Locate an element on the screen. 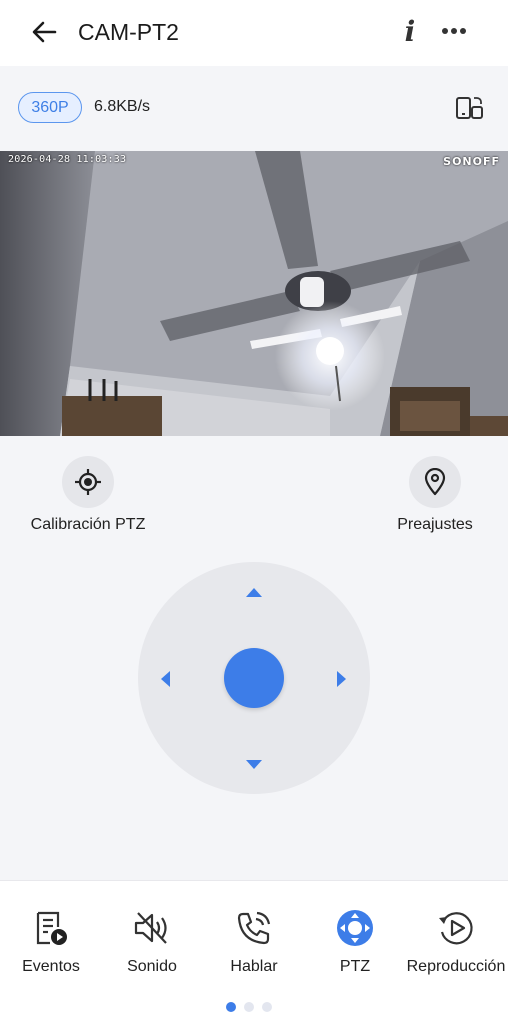  sound-button: Sonido is located at coordinates (152, 941).